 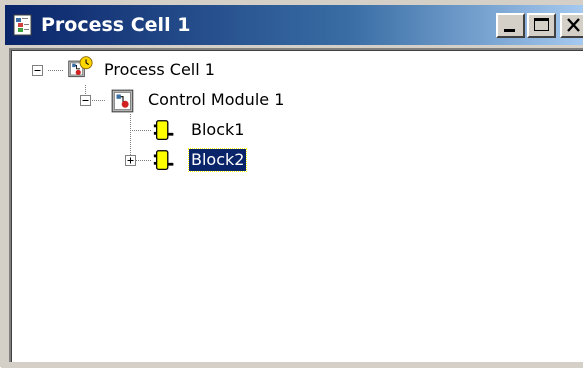 I want to click on maximize-icon, so click(x=541, y=24).